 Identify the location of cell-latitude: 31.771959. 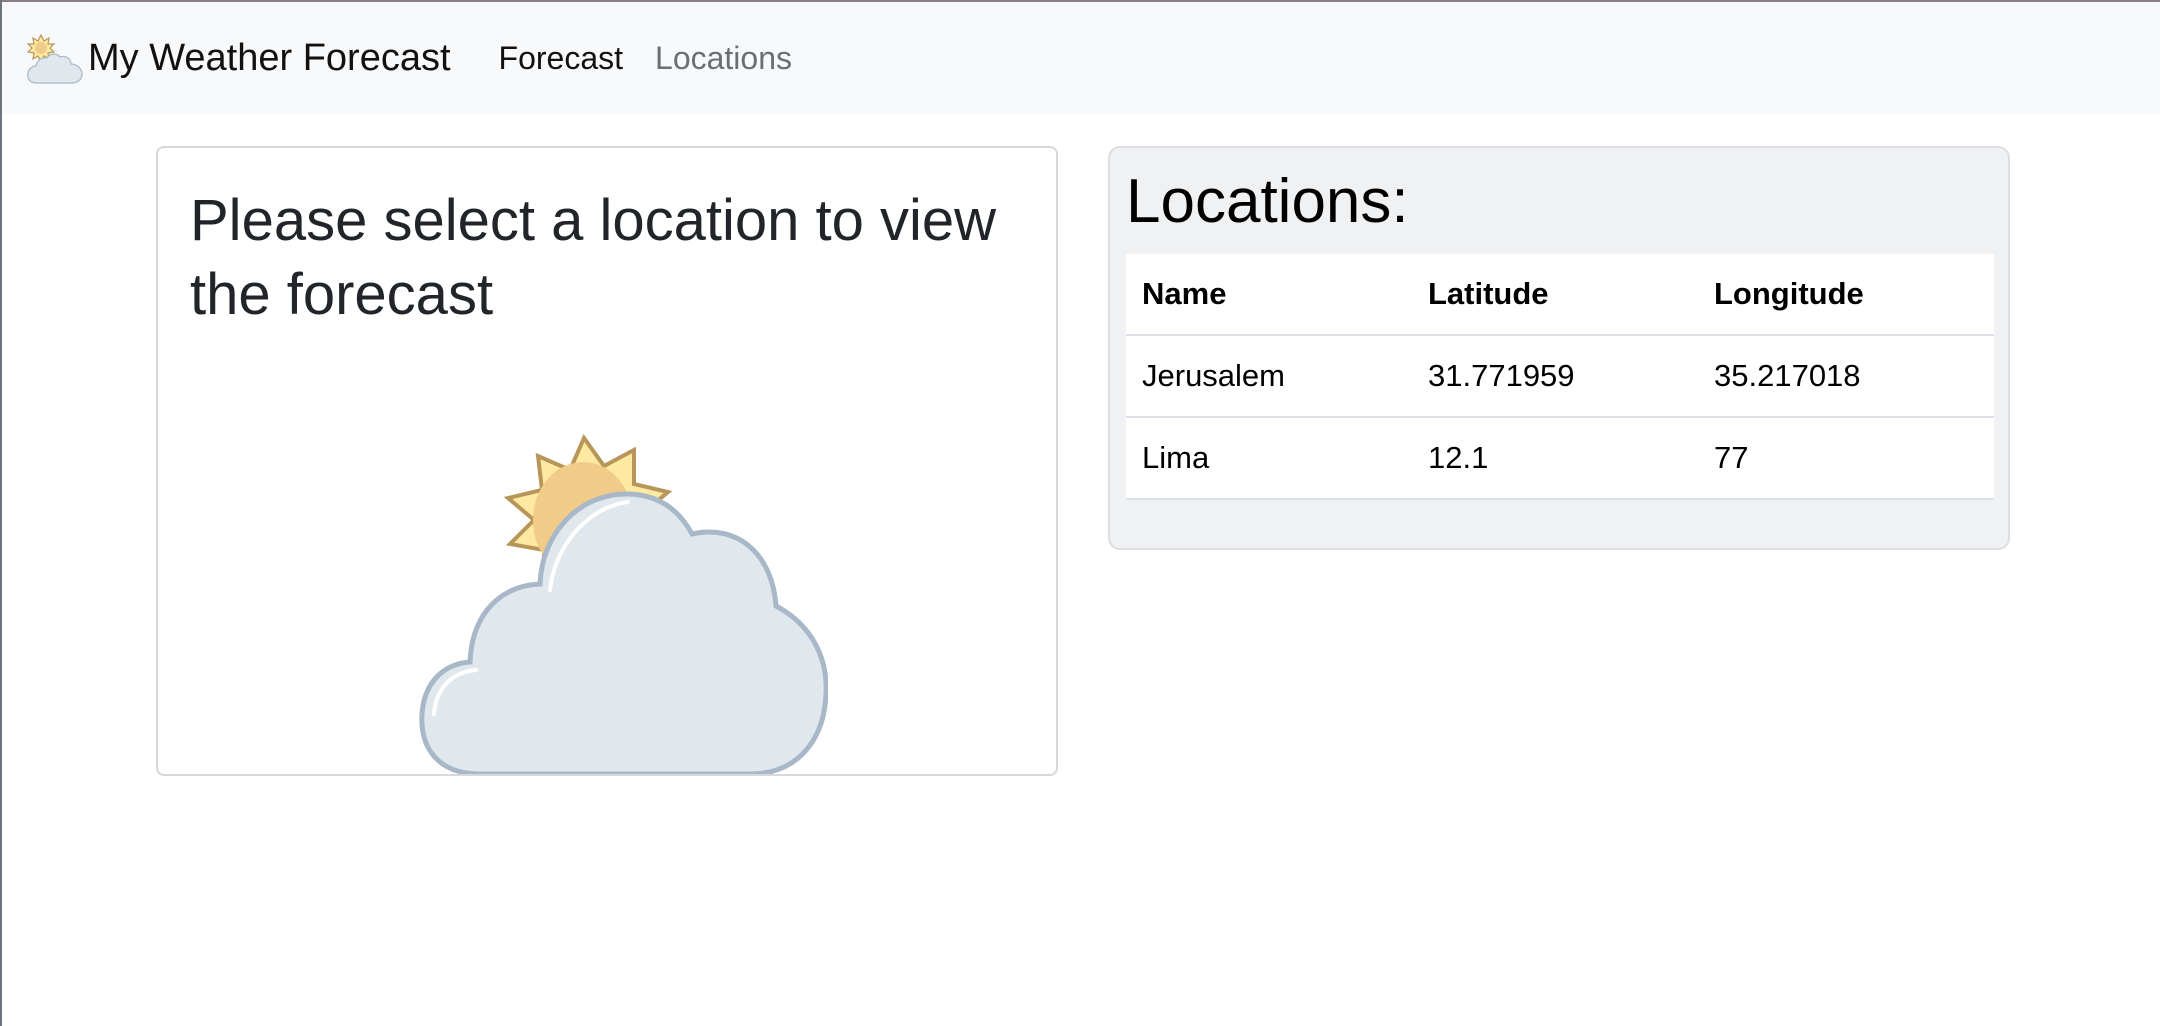
(1555, 376).